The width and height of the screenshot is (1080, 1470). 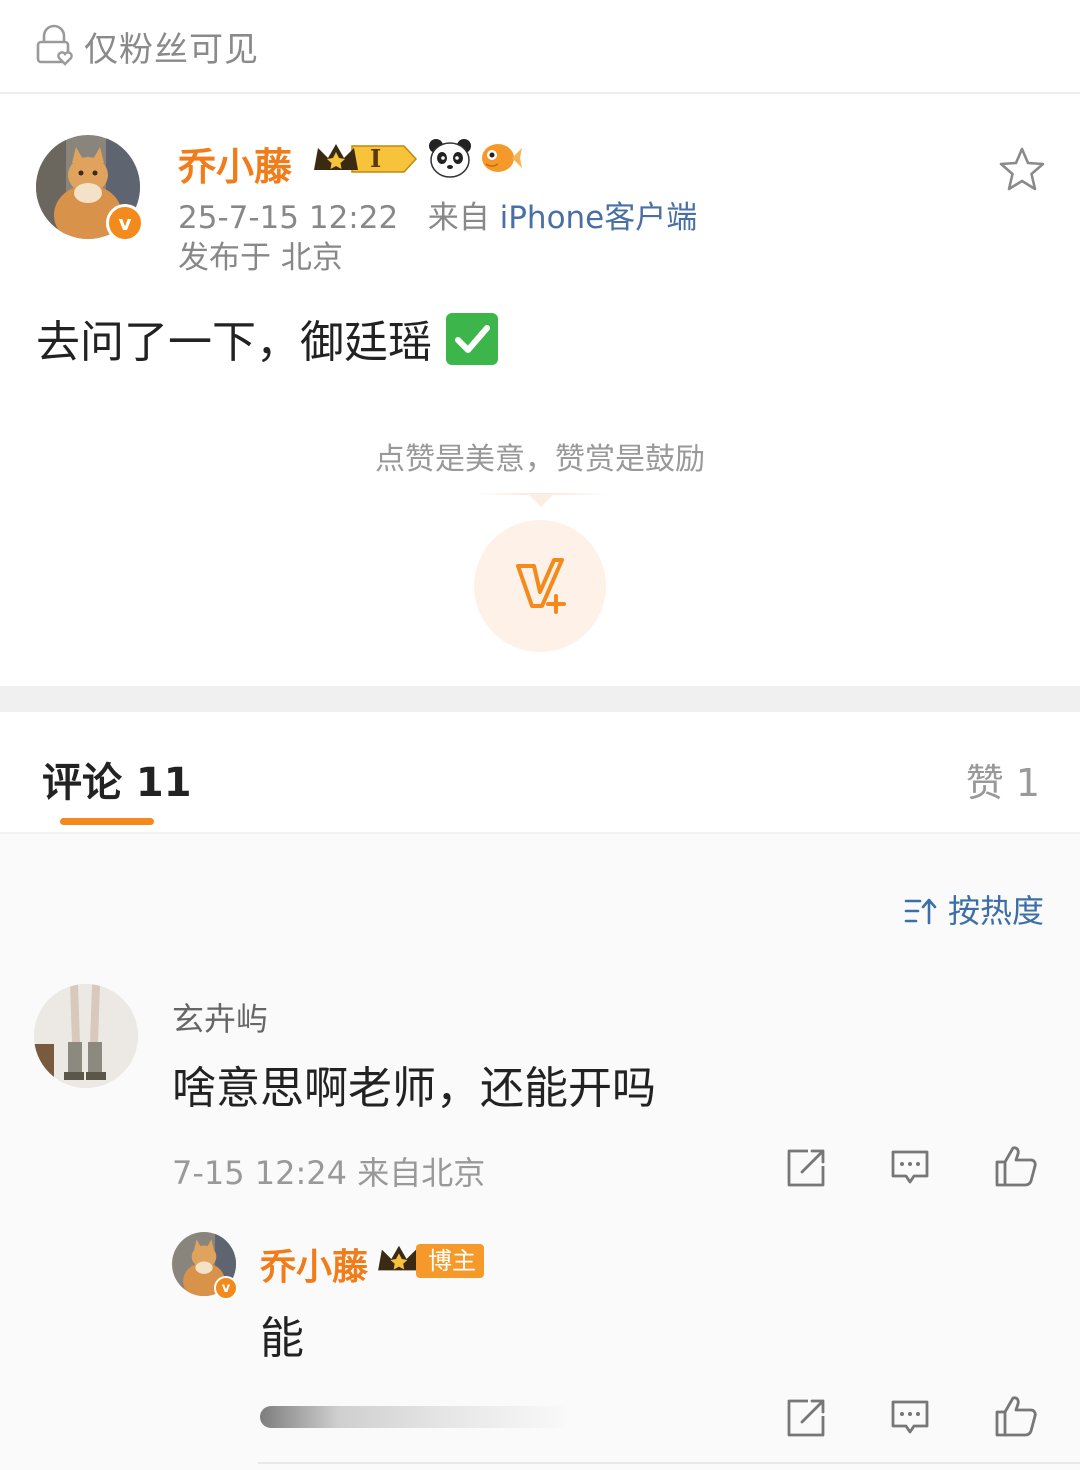 I want to click on sort-button: 按热度, so click(x=974, y=909).